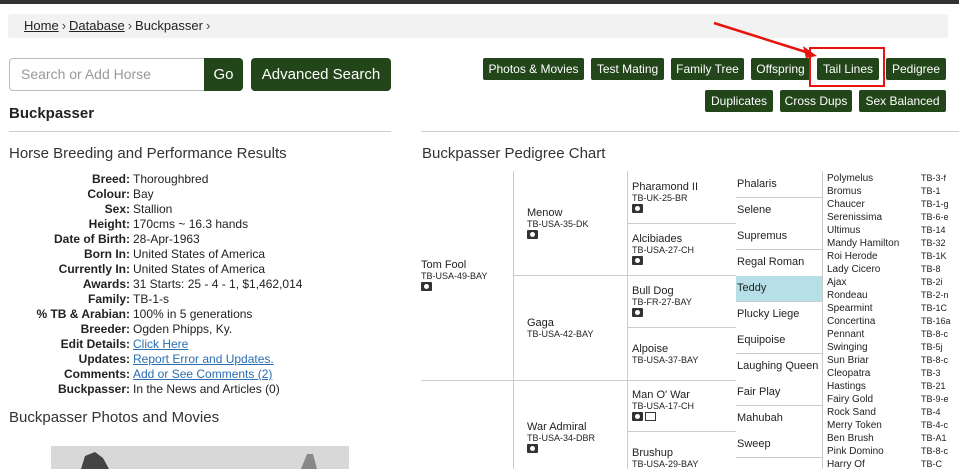 This screenshot has width=959, height=471. Describe the element at coordinates (109, 224) in the screenshot. I see `info-label: Height:` at that location.